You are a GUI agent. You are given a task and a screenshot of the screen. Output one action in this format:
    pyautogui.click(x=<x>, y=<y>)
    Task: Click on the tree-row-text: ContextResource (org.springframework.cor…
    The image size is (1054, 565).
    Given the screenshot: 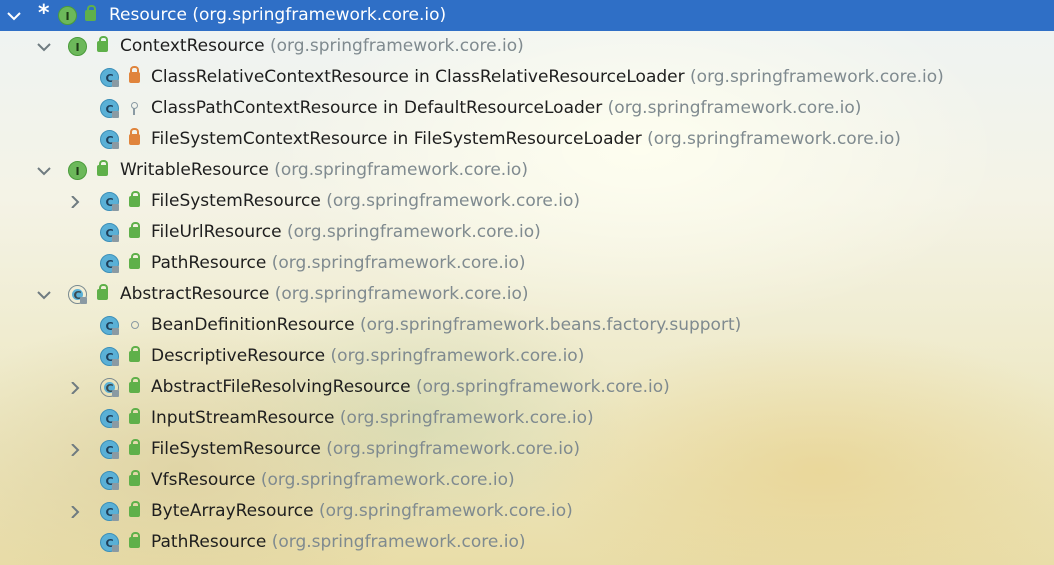 What is the action you would take?
    pyautogui.click(x=322, y=46)
    